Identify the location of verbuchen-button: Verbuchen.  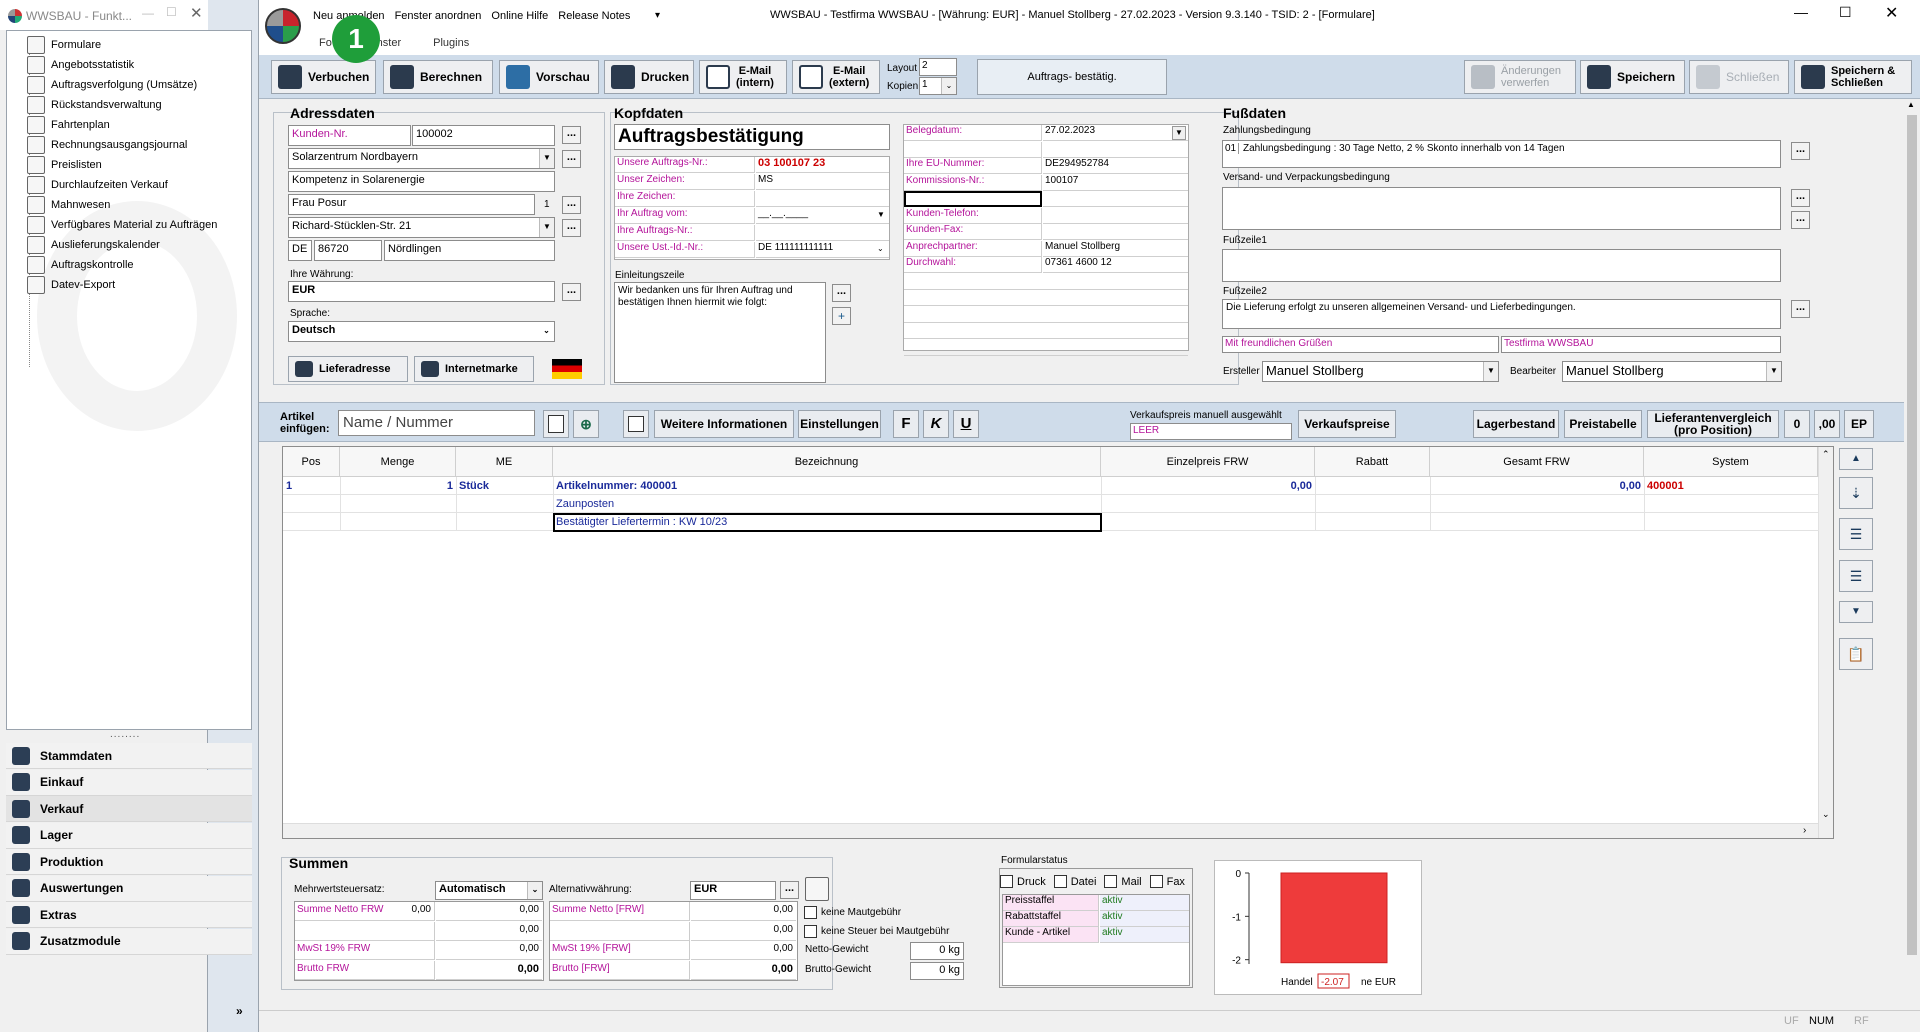
(323, 77).